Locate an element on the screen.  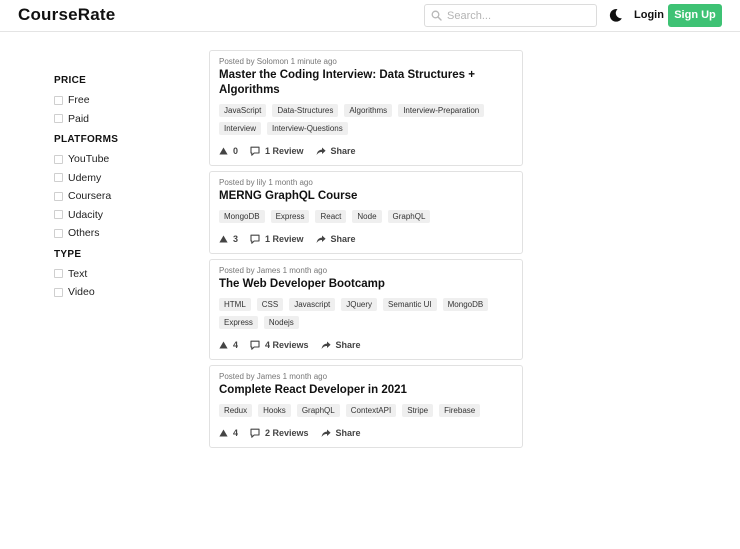
tag-semantic-ui: Semantic UI is located at coordinates (410, 304).